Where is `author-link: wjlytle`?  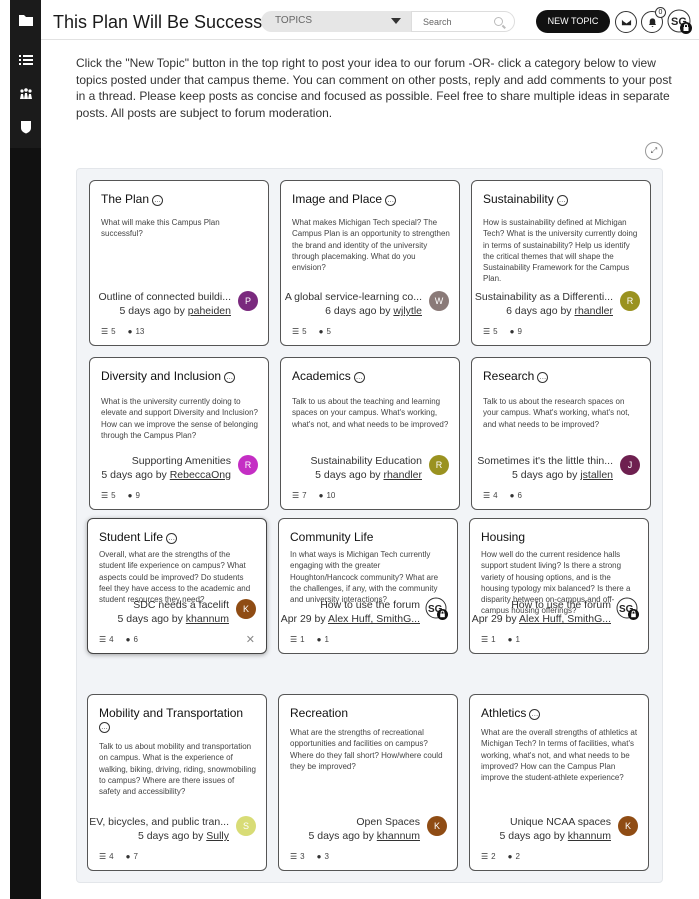 author-link: wjlytle is located at coordinates (407, 311).